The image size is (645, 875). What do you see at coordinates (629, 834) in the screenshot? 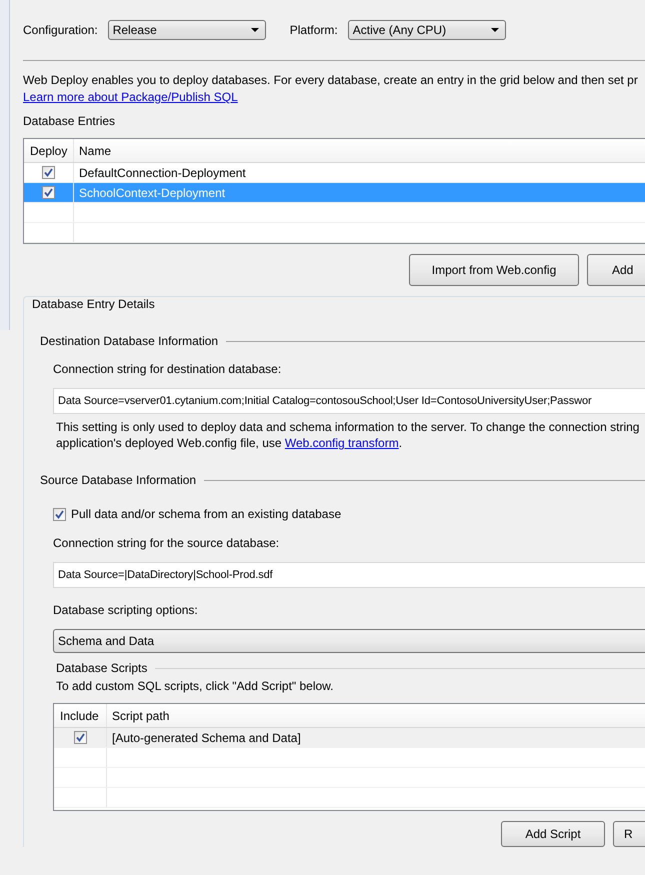
I see `script-button: R` at bounding box center [629, 834].